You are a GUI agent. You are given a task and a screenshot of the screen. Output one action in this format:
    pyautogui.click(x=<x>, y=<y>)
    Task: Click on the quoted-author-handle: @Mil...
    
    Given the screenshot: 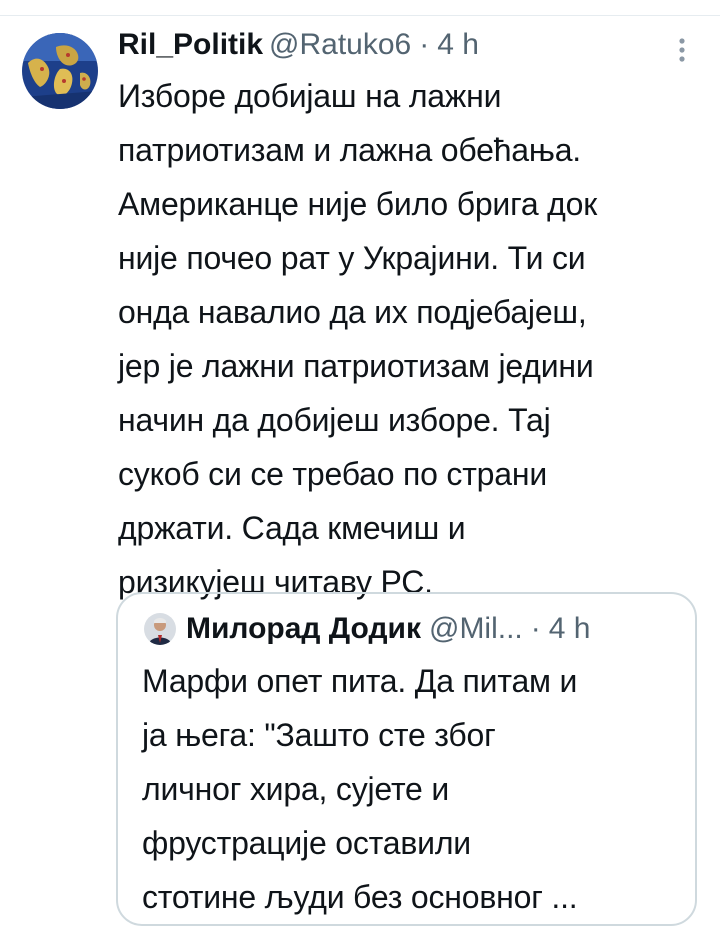 What is the action you would take?
    pyautogui.click(x=476, y=629)
    